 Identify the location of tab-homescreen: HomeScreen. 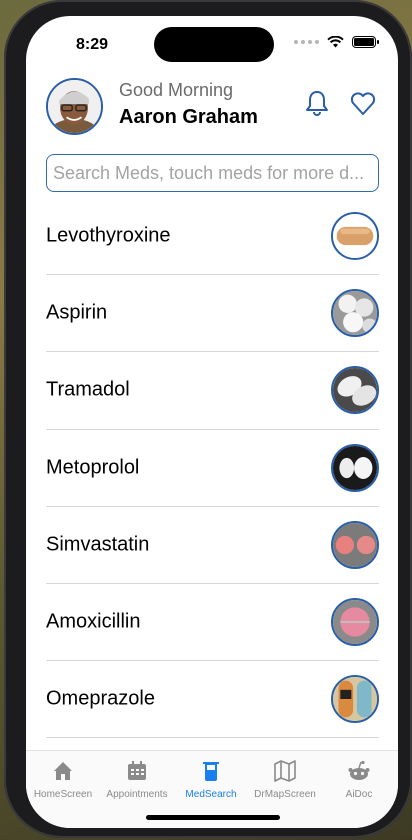
(63, 779).